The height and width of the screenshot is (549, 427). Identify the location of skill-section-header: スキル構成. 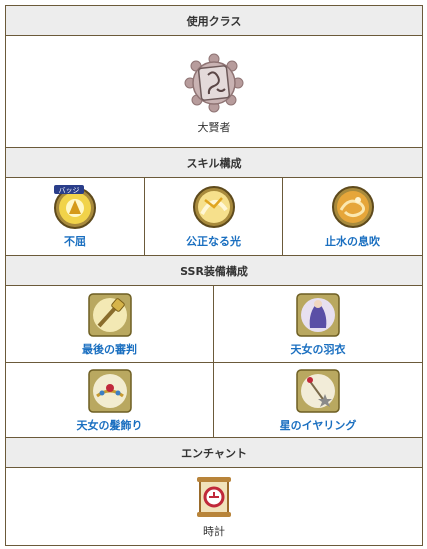
(214, 162).